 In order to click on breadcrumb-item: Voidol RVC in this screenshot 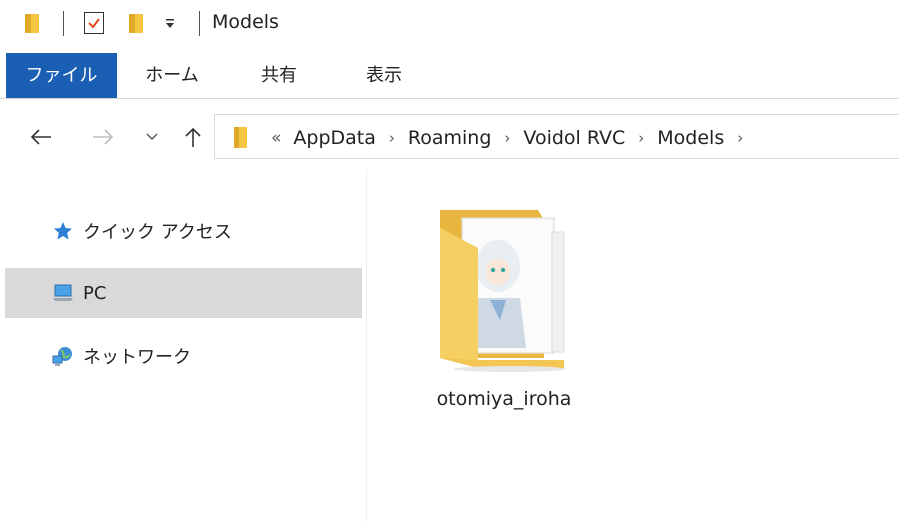, I will do `click(574, 138)`.